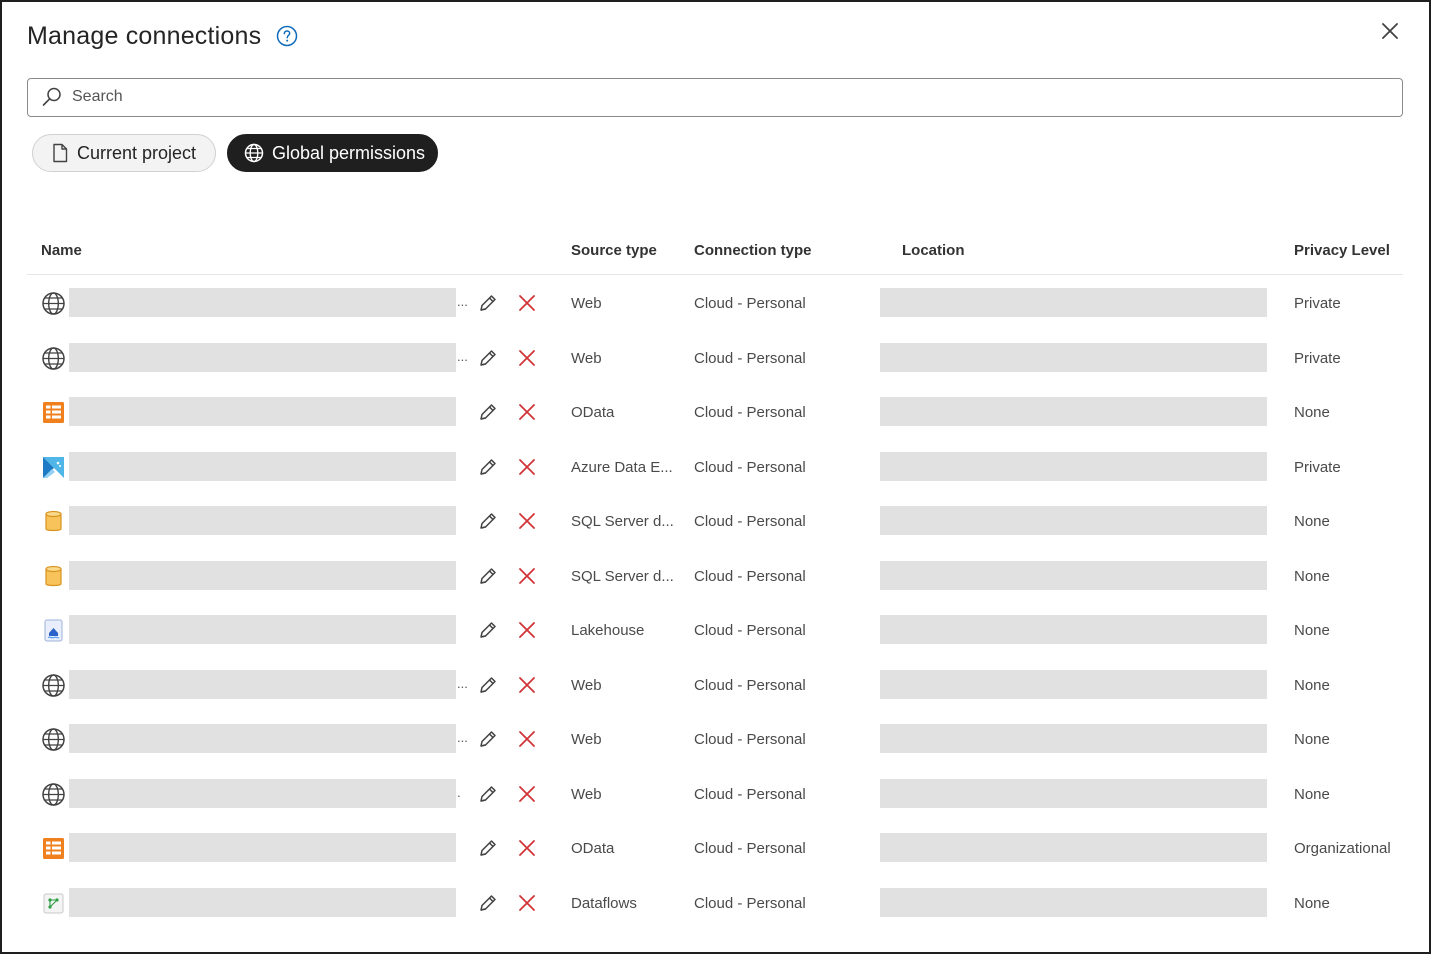  I want to click on table-row: Lakehouse Cloud - Personal None, so click(715, 630).